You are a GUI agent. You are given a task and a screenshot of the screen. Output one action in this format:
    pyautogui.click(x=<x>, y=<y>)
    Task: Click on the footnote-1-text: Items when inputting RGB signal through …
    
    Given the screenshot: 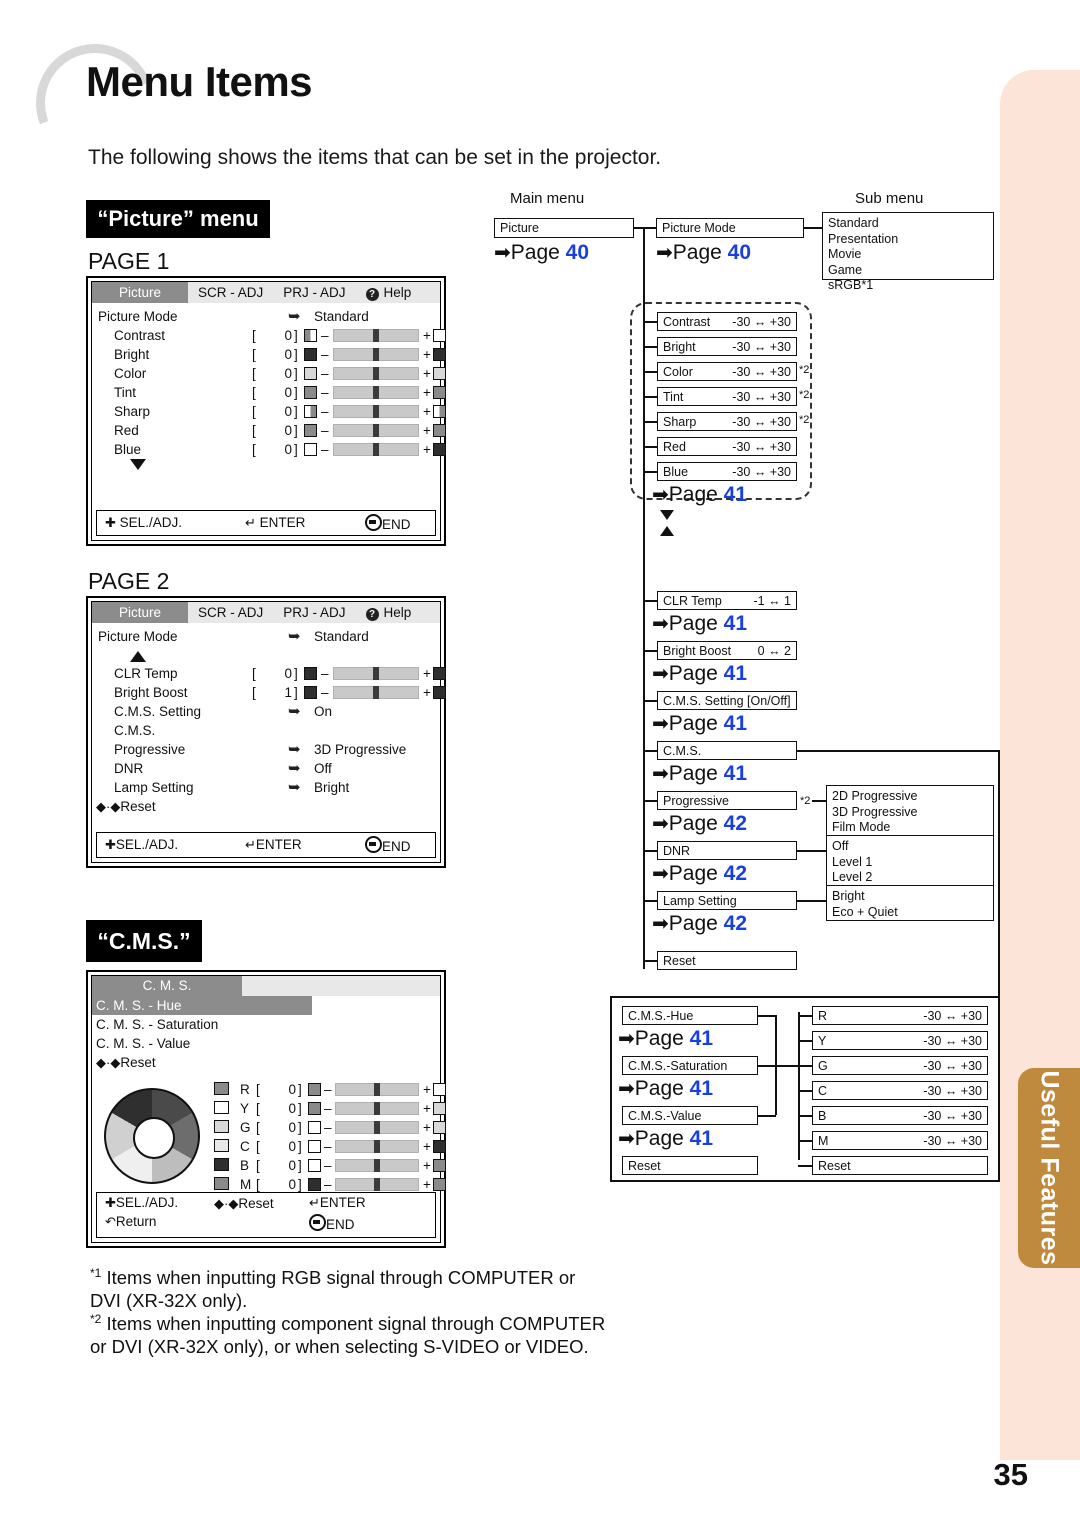 What is the action you would take?
    pyautogui.click(x=333, y=1289)
    